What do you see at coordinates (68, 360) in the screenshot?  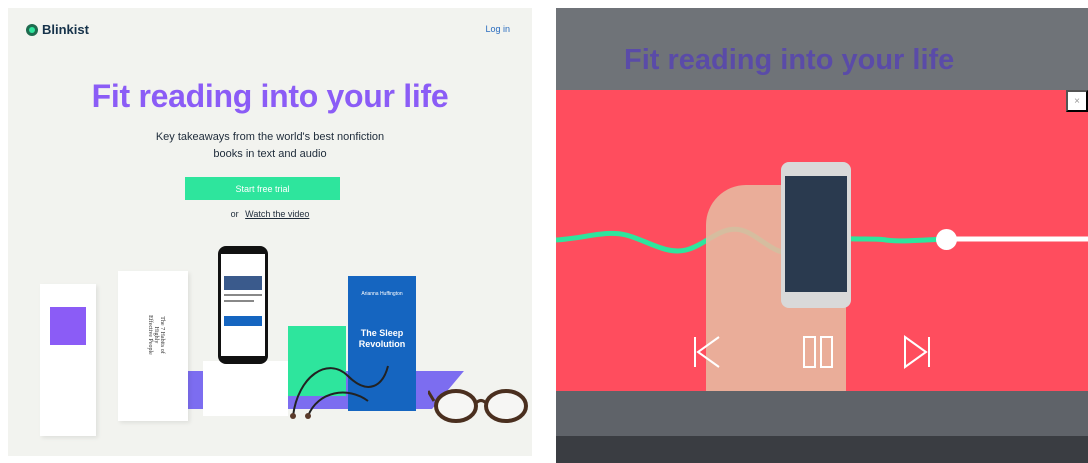 I see `book-white-left` at bounding box center [68, 360].